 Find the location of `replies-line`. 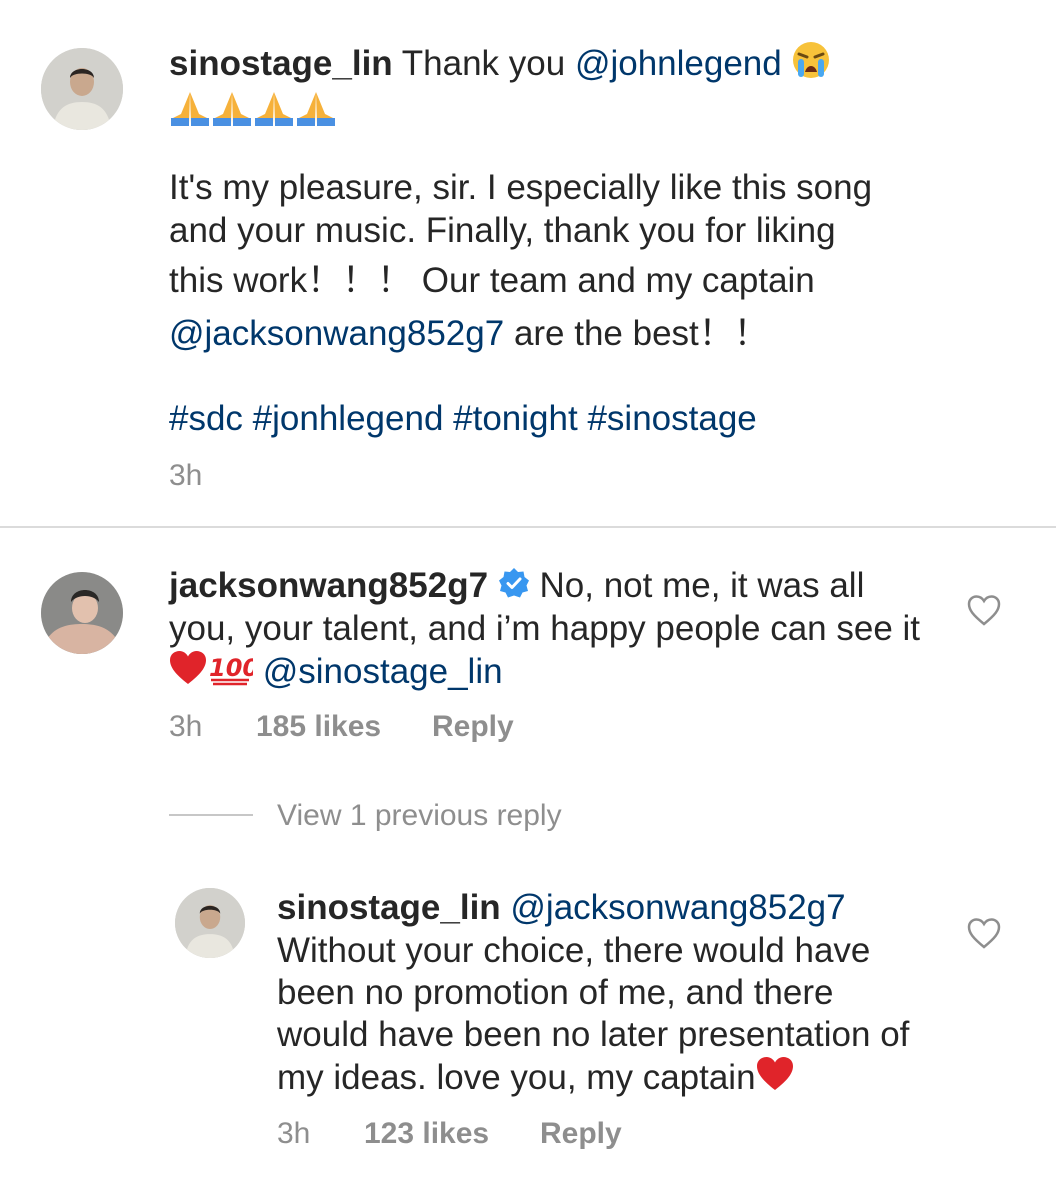

replies-line is located at coordinates (211, 815).